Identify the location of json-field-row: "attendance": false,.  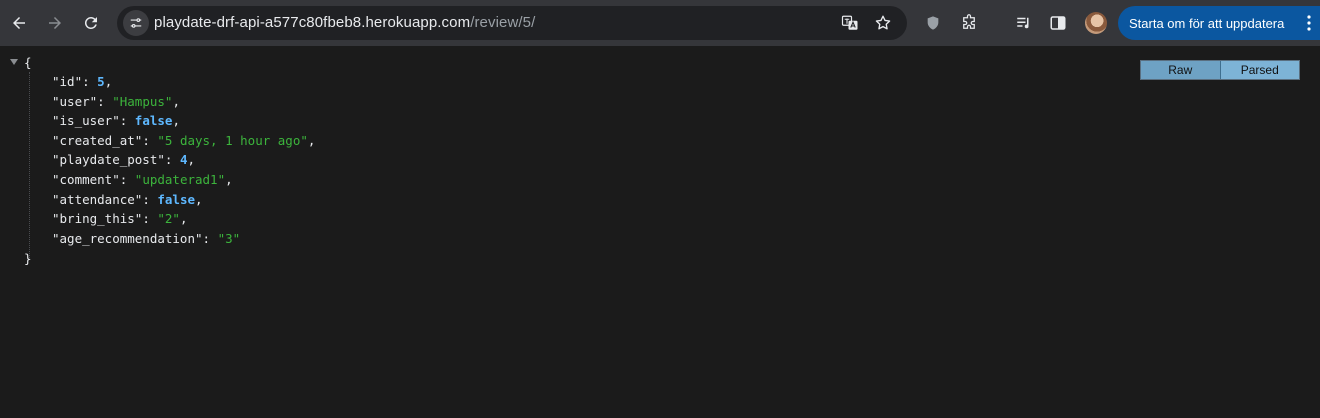
(127, 199).